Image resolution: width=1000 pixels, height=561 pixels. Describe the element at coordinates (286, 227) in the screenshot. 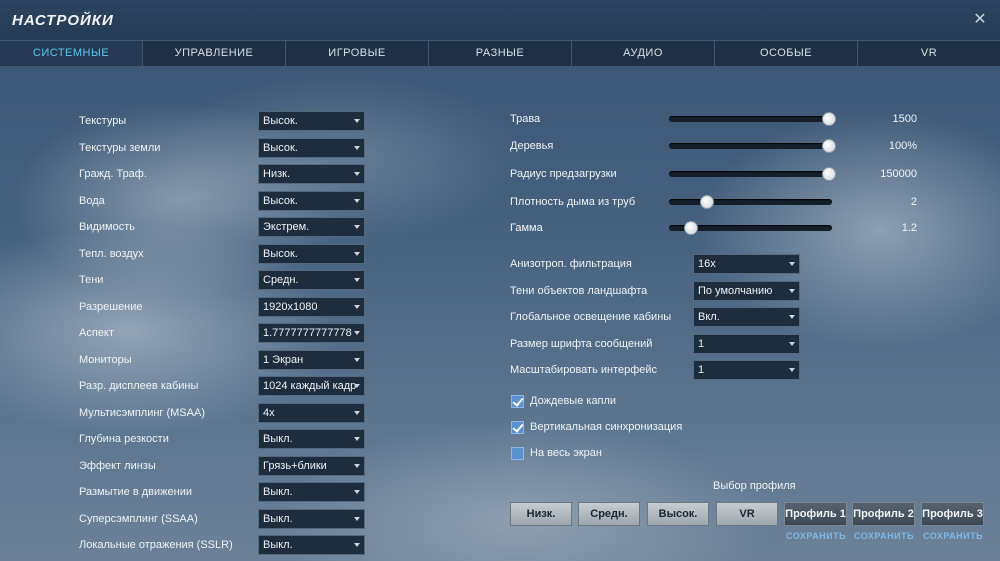

I see `dropdown-value: Экстрем.` at that location.